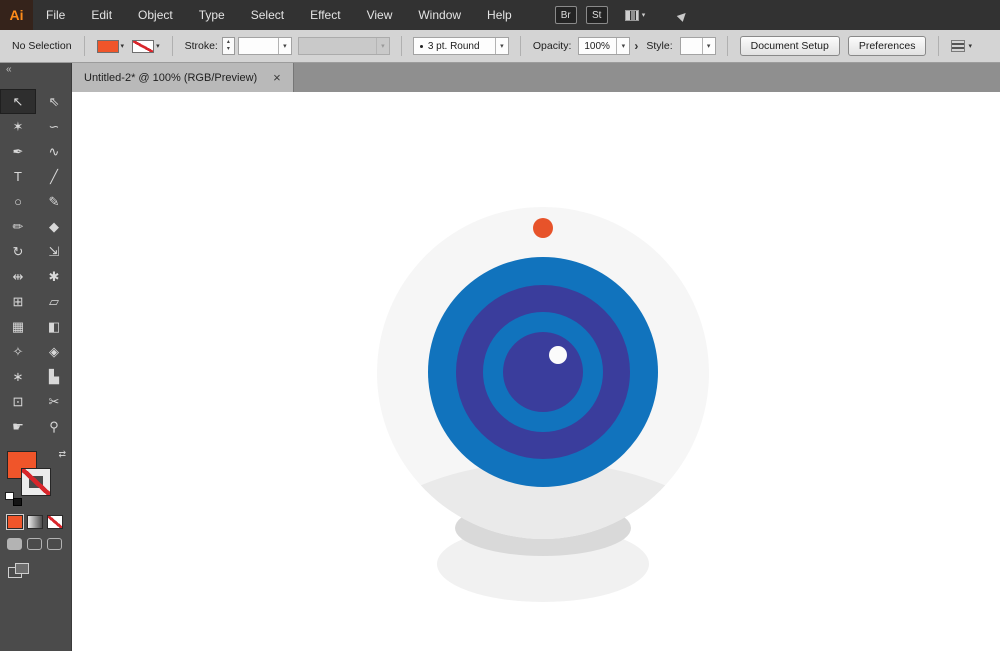 This screenshot has height=651, width=1000. I want to click on puppet-warp-icon: ✱, so click(54, 276).